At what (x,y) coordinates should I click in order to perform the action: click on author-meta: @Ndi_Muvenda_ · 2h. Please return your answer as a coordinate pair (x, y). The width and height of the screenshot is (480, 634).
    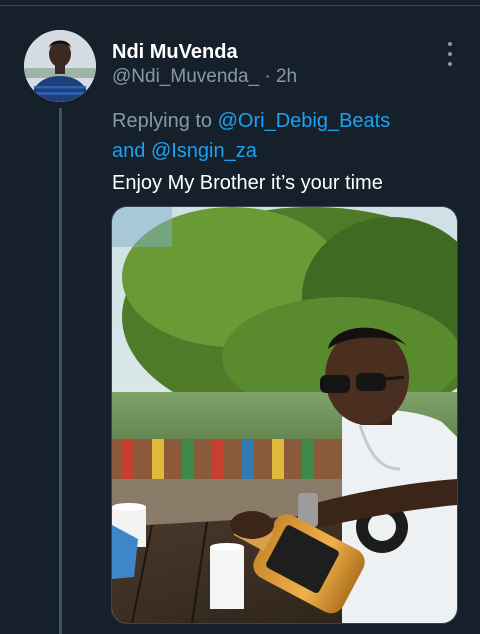
    Looking at the image, I should click on (204, 77).